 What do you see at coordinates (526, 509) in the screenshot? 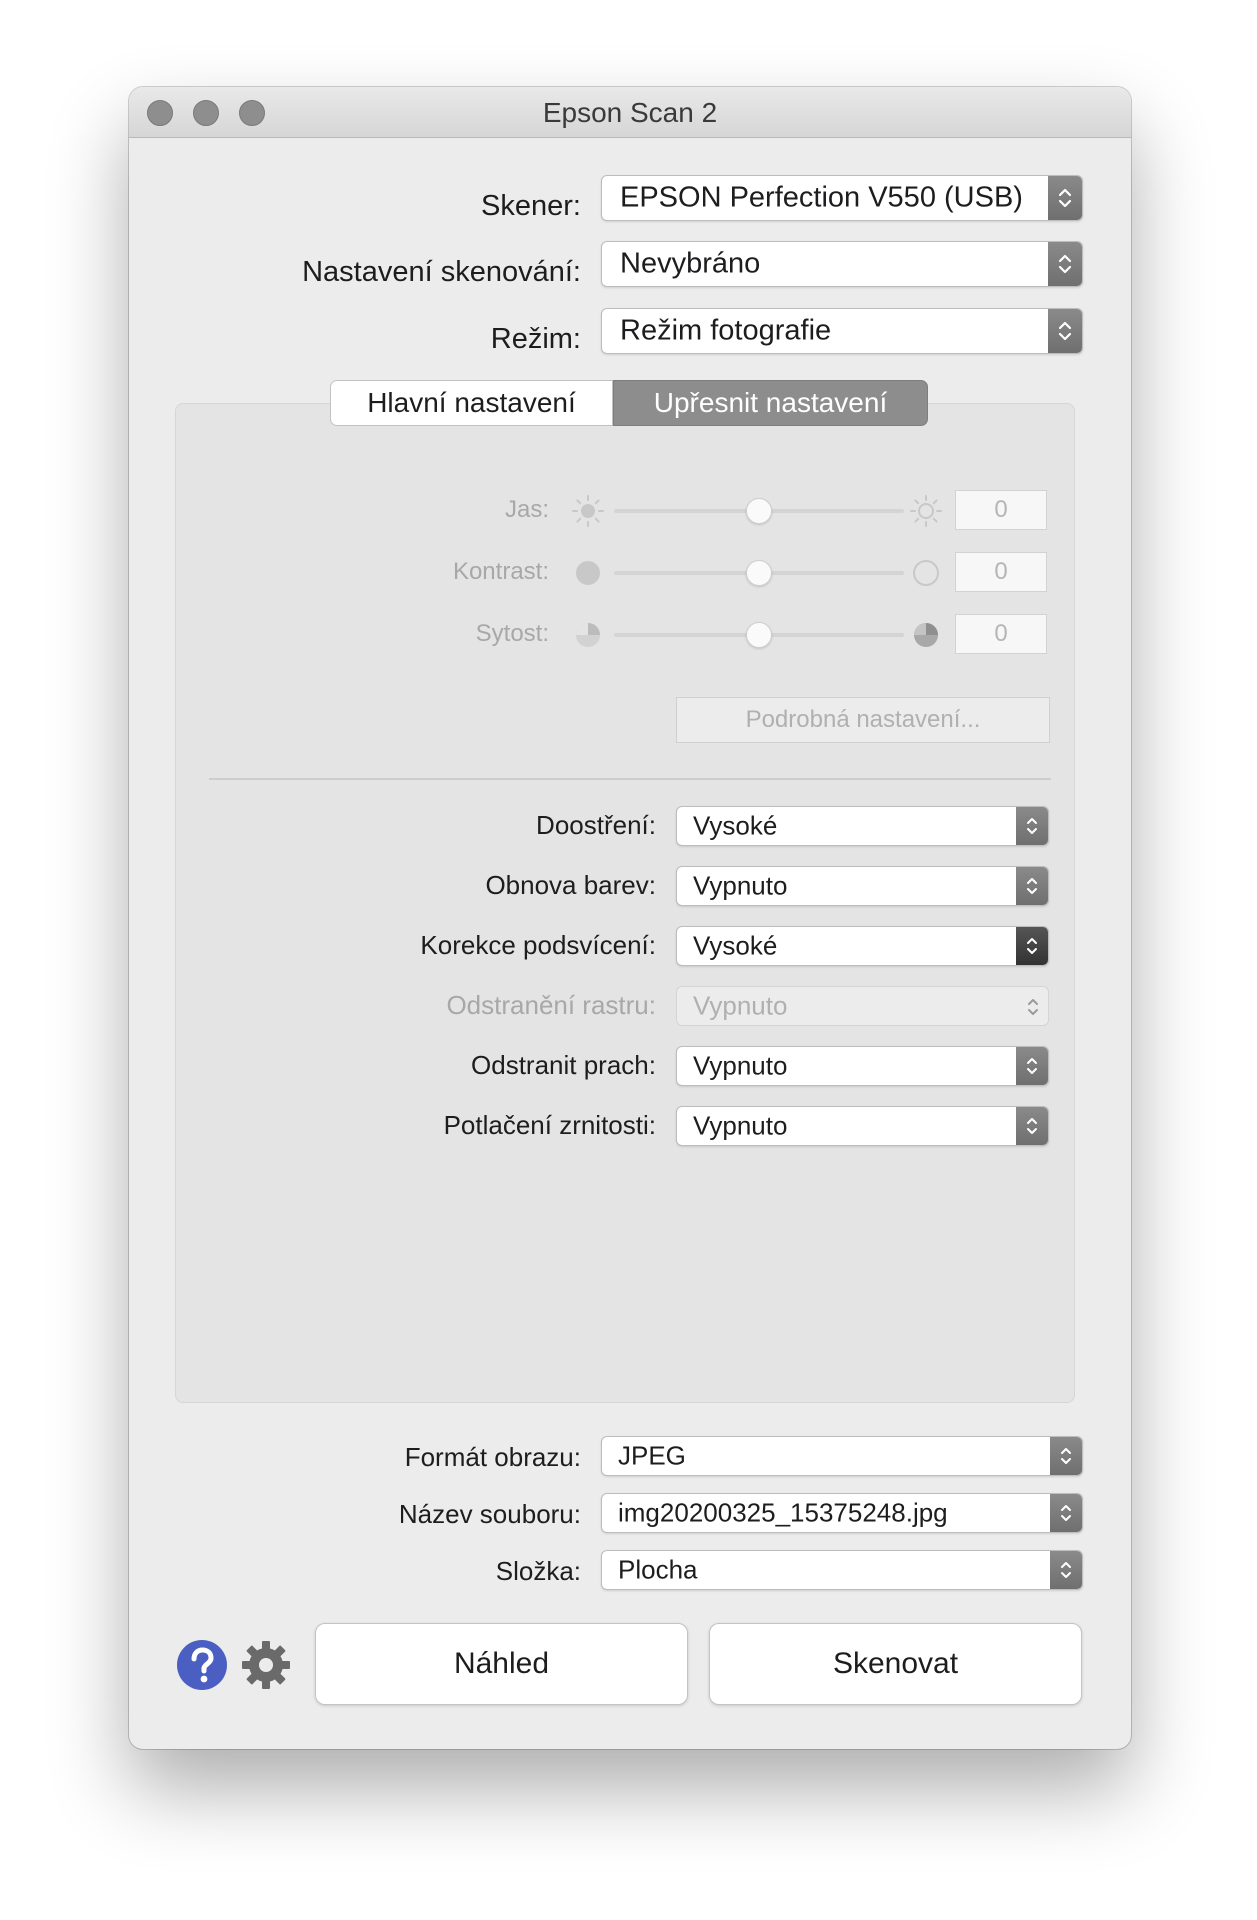
I see `brightness-label: Jas:` at bounding box center [526, 509].